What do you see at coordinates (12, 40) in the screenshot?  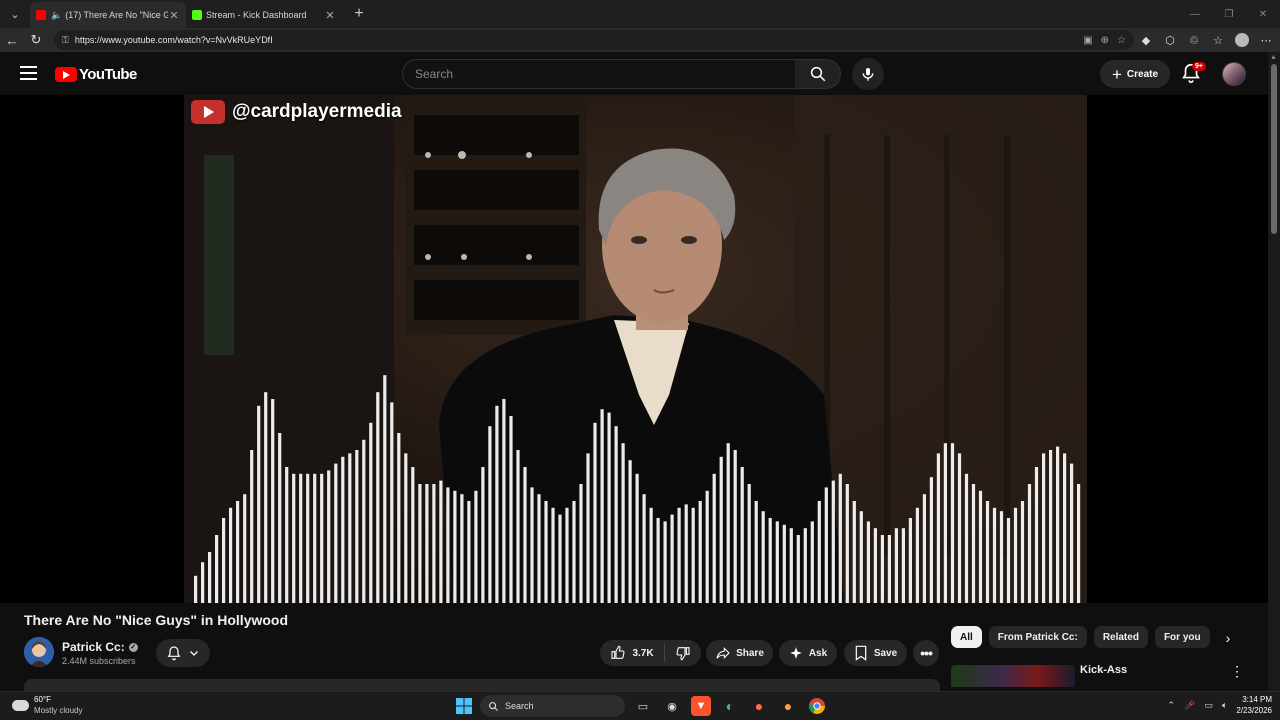 I see `back-button: ←` at bounding box center [12, 40].